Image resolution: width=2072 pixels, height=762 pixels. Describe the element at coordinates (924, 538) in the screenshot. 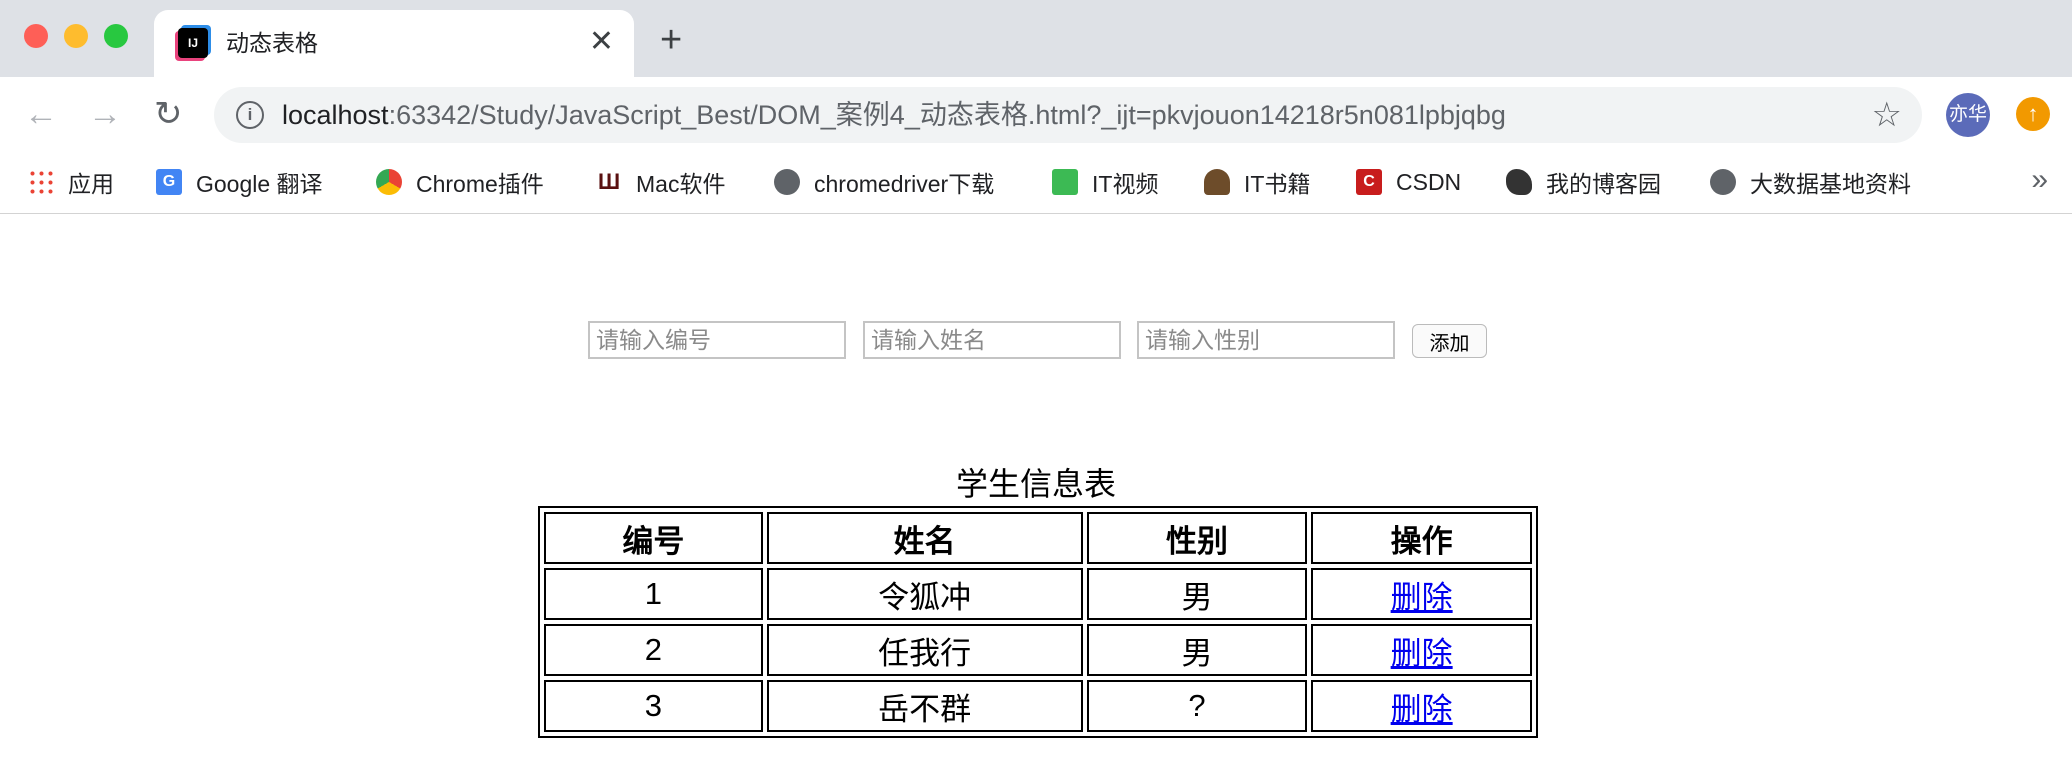

I see `header-name: 姓名` at that location.